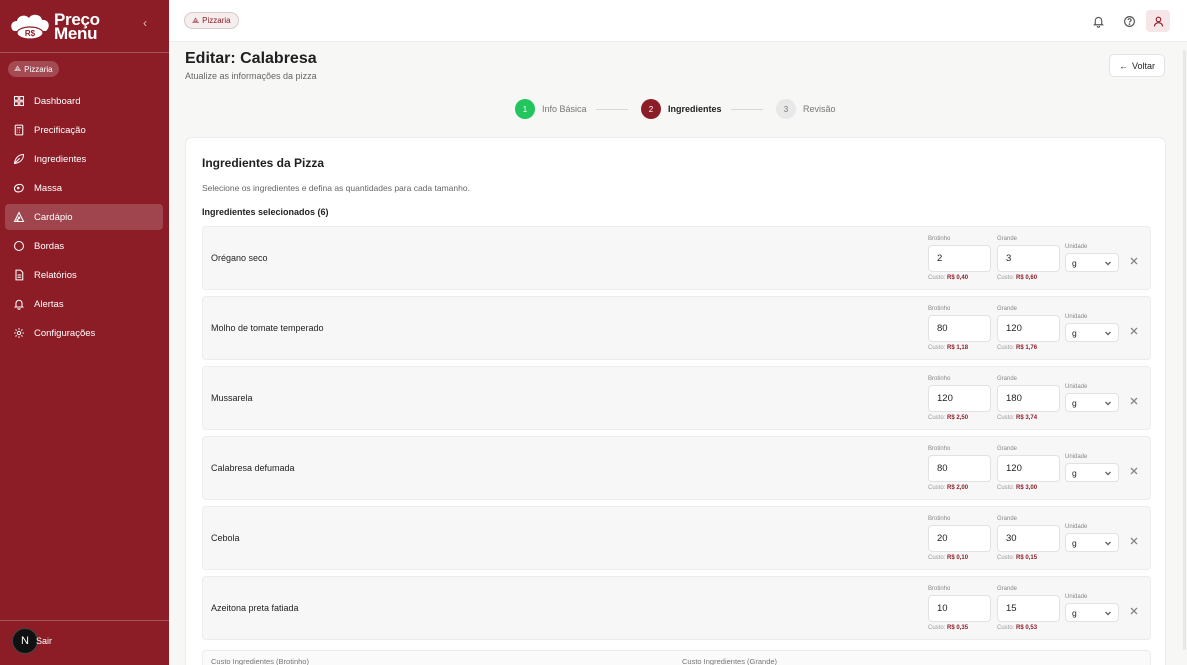 This screenshot has height=665, width=1187. Describe the element at coordinates (239, 258) in the screenshot. I see `ingredient-name: Orégano seco` at that location.